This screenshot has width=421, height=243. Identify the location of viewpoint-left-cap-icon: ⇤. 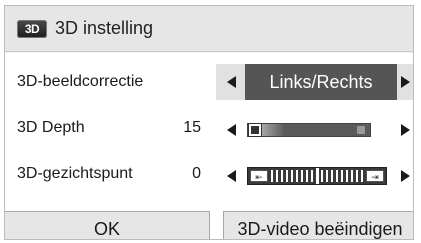
(259, 176).